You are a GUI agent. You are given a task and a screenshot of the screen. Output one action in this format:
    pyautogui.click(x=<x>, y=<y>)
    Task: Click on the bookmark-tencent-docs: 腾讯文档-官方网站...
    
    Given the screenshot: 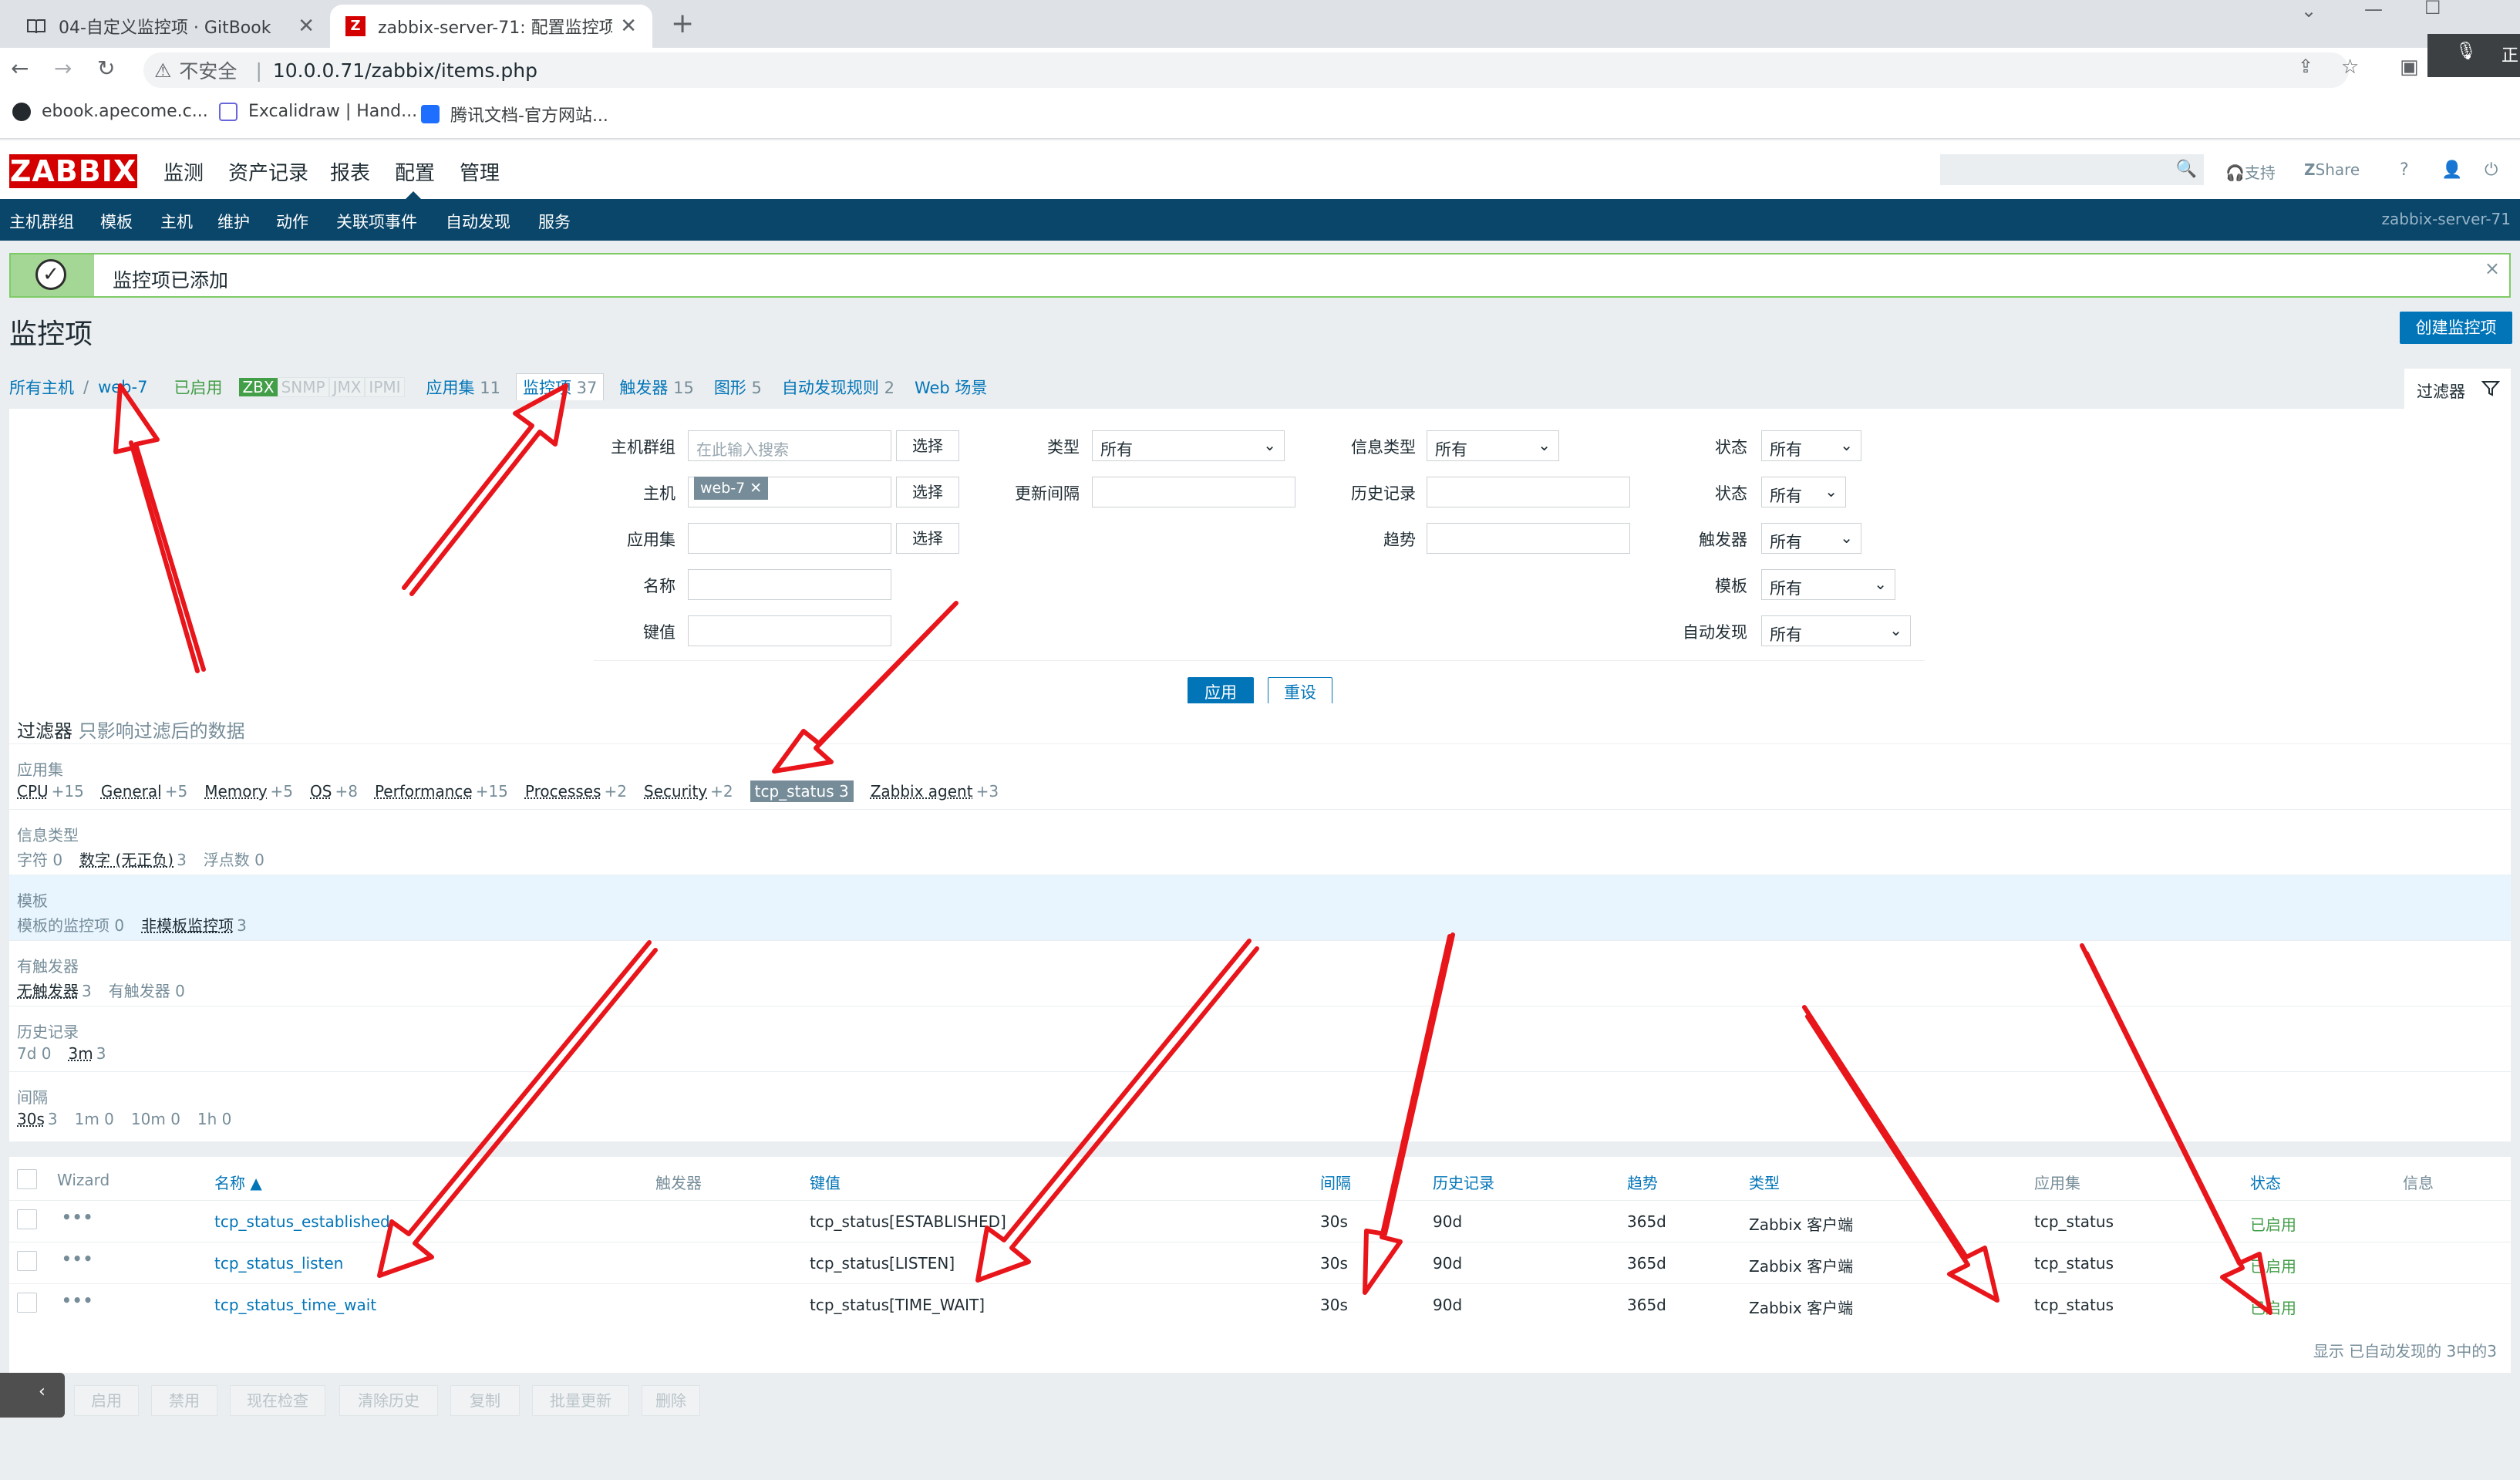 What is the action you would take?
    pyautogui.click(x=514, y=114)
    